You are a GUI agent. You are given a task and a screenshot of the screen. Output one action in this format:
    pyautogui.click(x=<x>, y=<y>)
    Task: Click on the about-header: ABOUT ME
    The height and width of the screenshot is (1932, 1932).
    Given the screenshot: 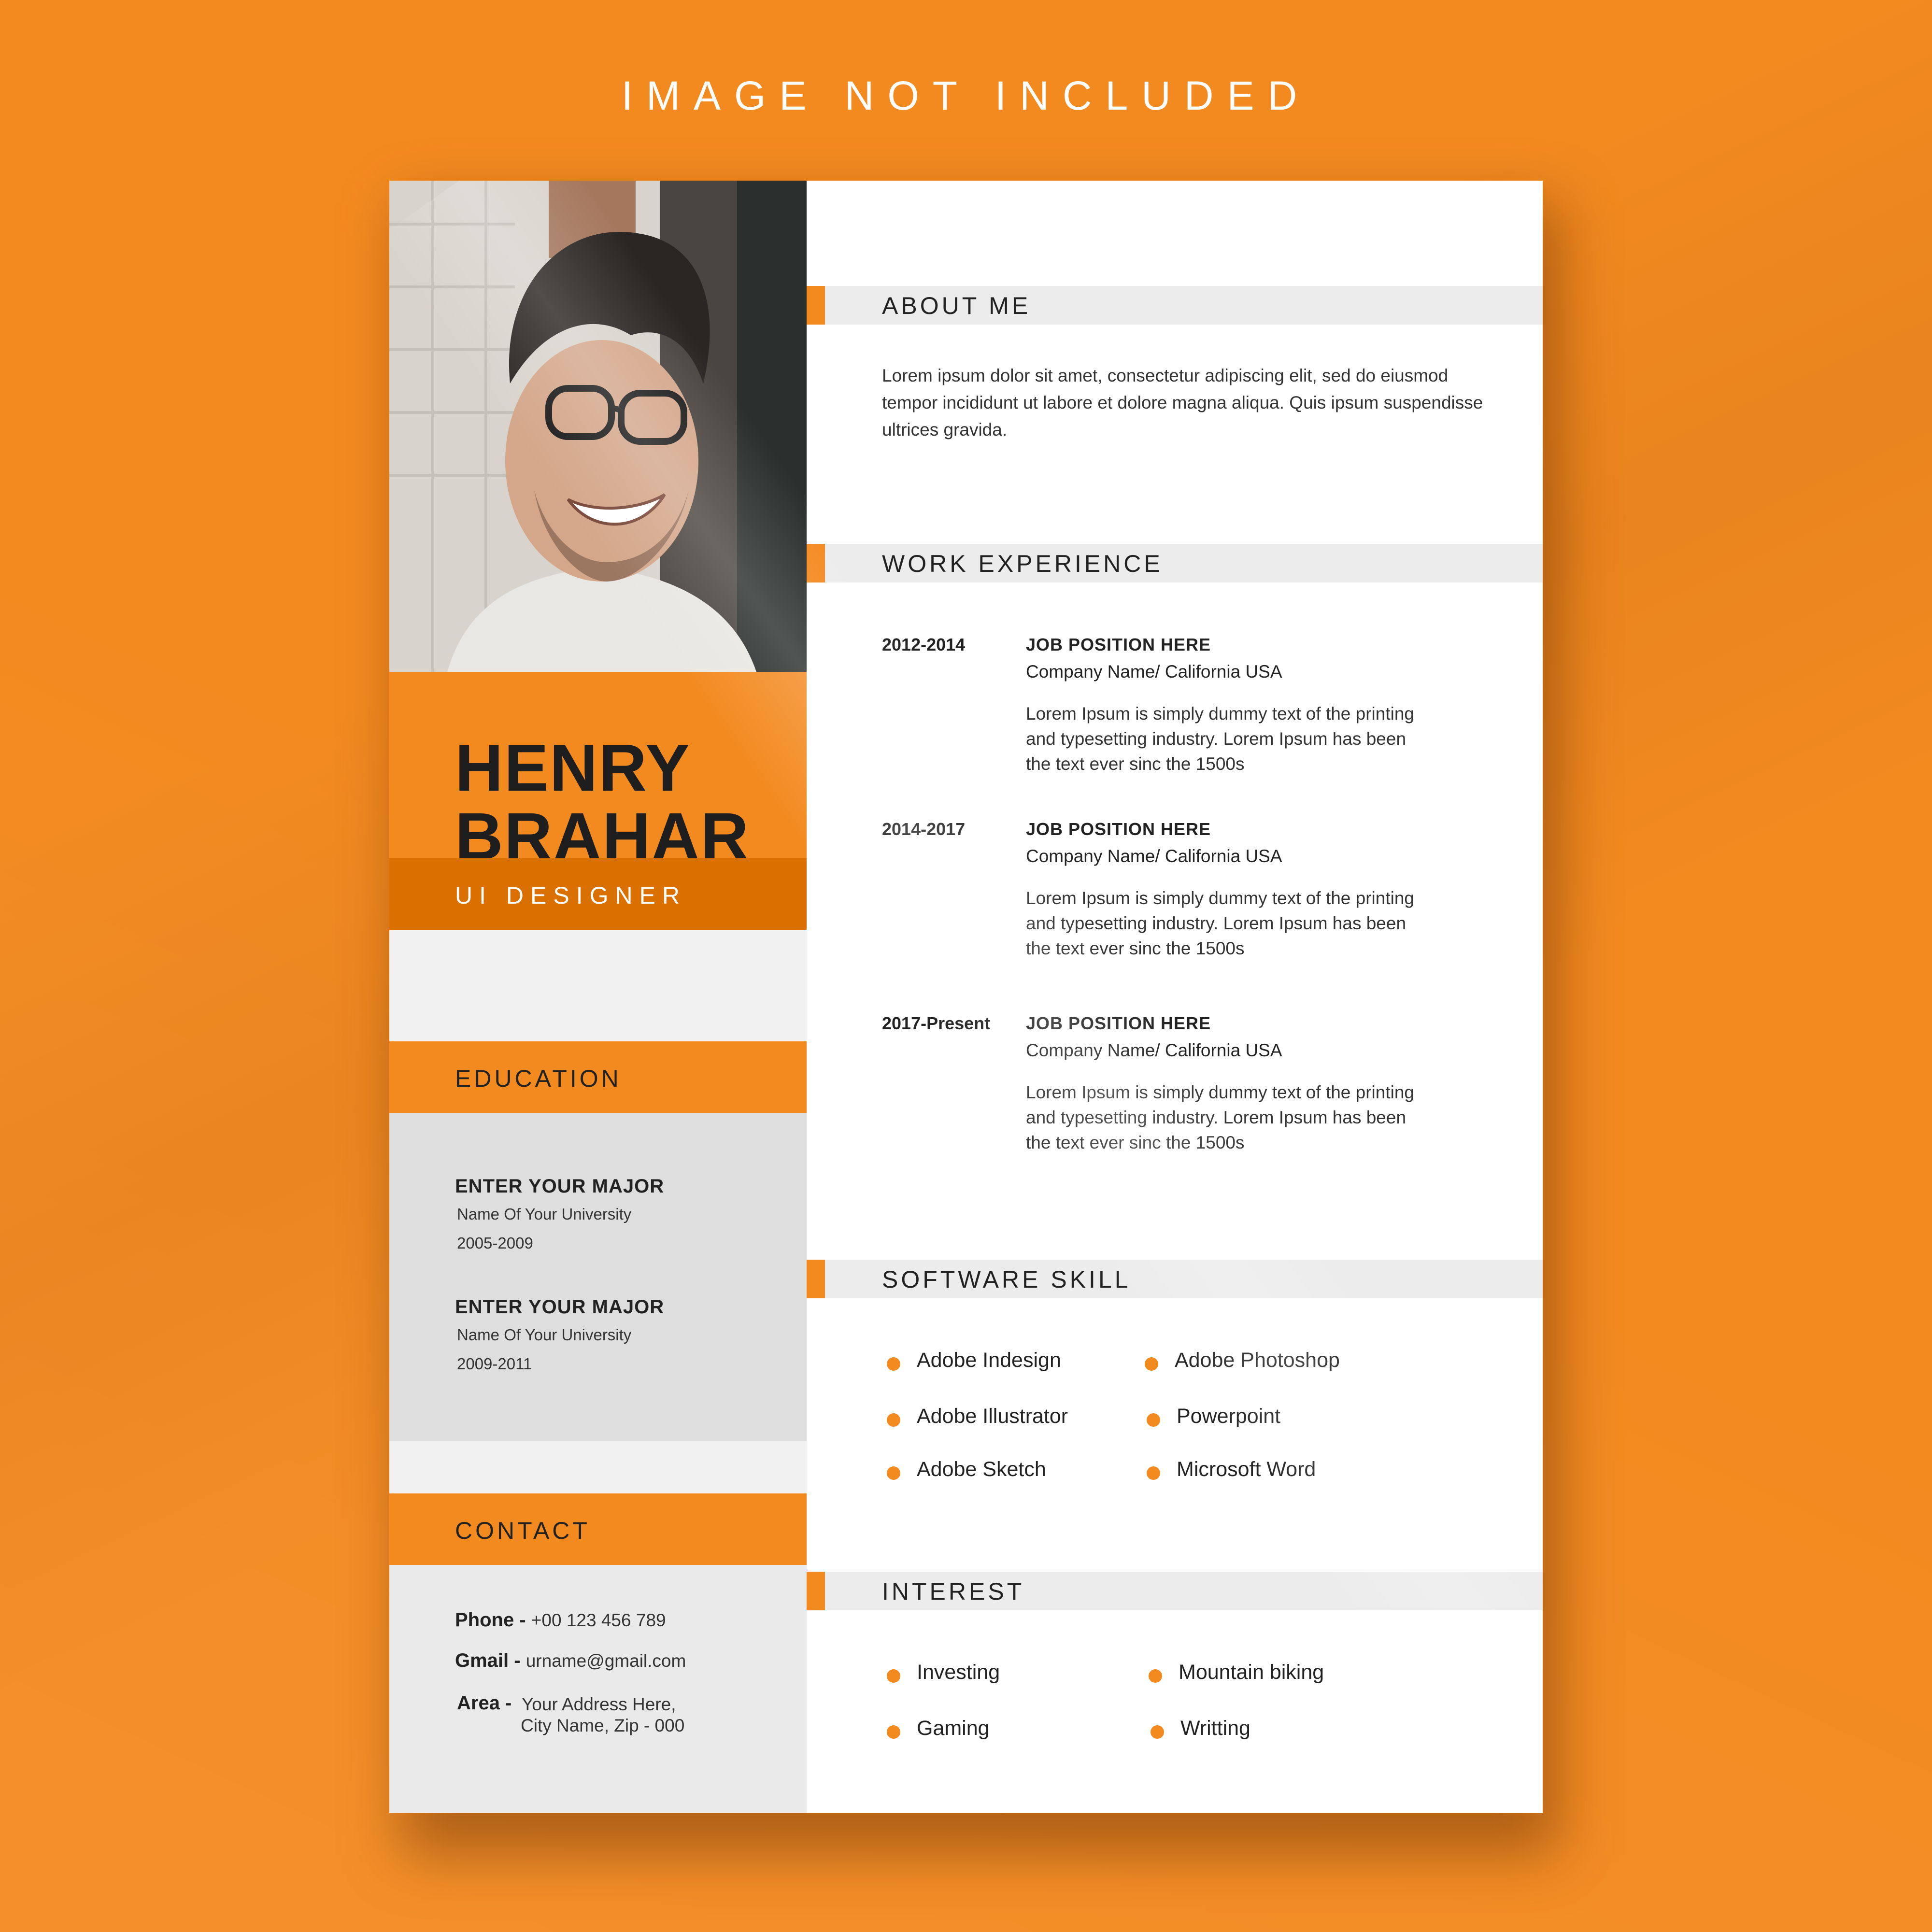 What is the action you would take?
    pyautogui.click(x=1175, y=305)
    